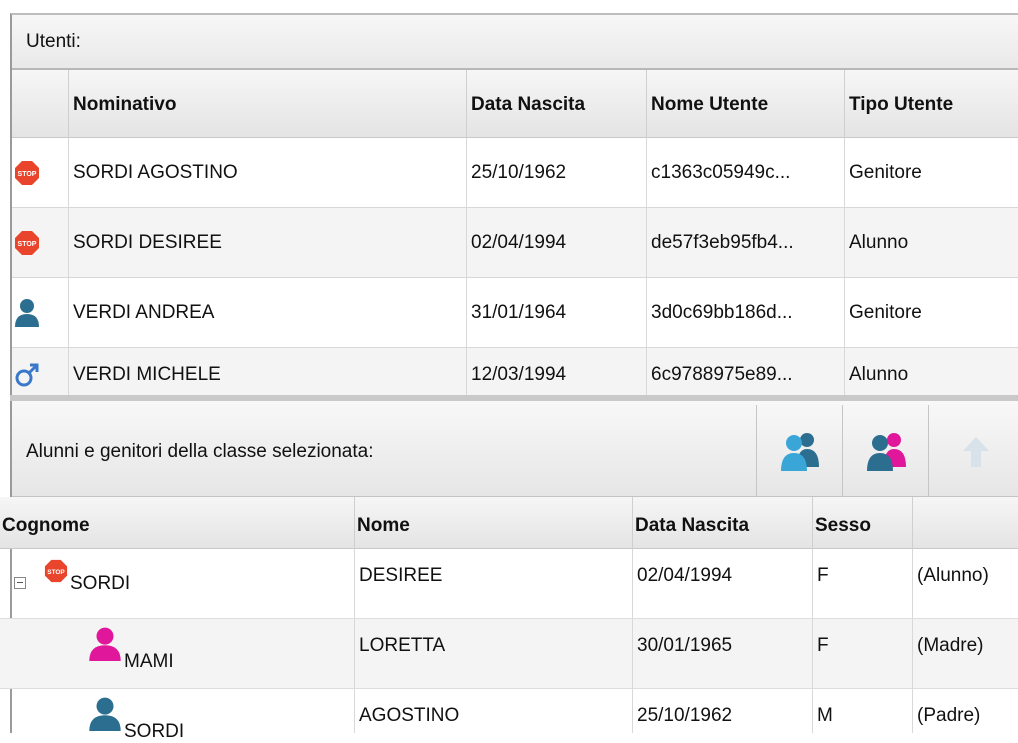 This screenshot has height=743, width=1018. I want to click on table-row: MAMI LORETTA 30/01/1965 F (Madre), so click(509, 654).